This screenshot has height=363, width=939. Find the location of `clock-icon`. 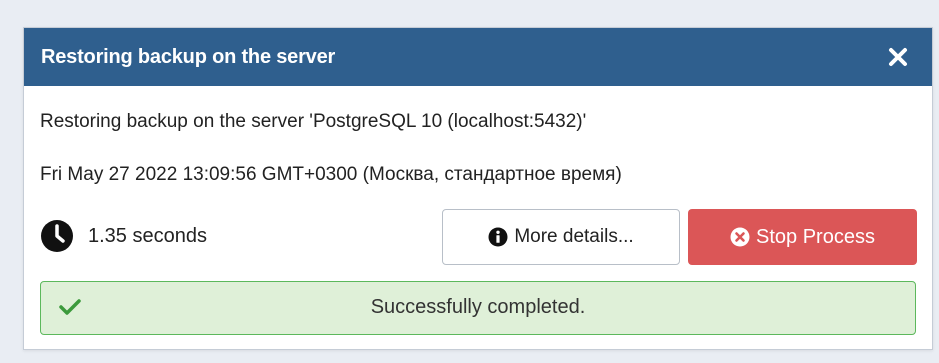

clock-icon is located at coordinates (57, 236).